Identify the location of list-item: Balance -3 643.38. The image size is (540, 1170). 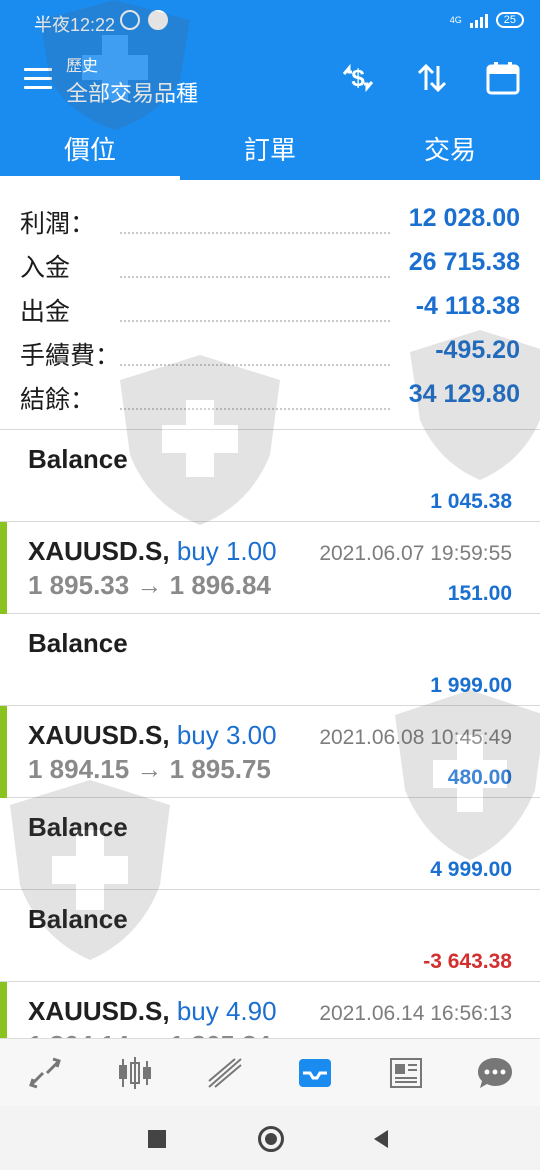
(270, 936).